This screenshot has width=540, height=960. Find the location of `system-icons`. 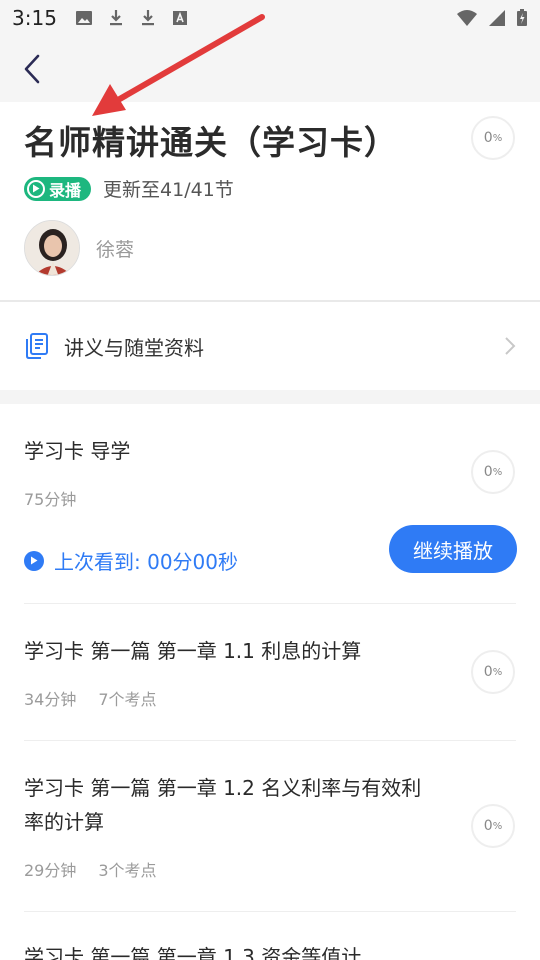

system-icons is located at coordinates (492, 18).